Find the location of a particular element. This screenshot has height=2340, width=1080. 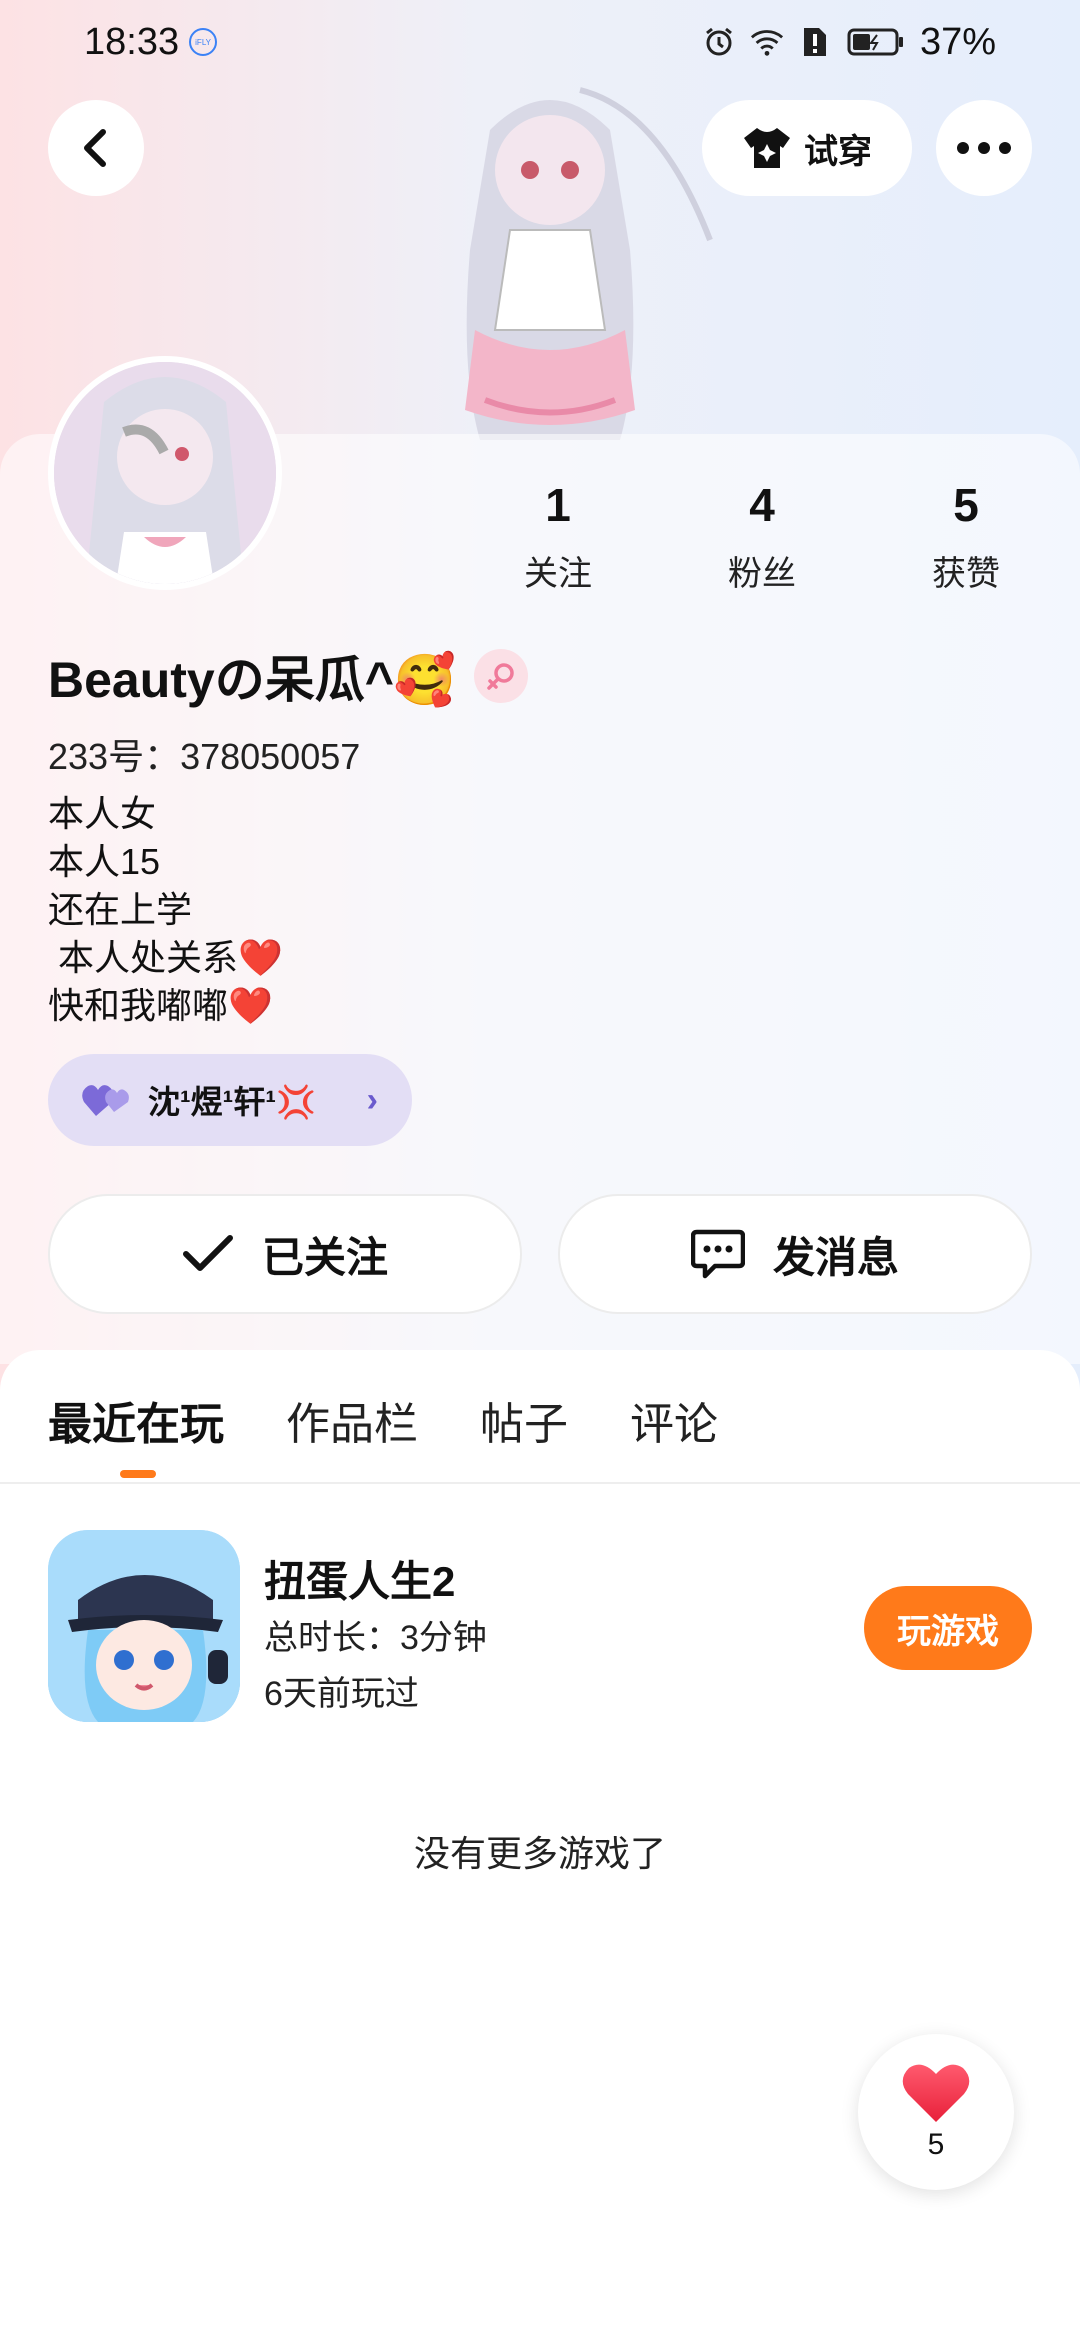

profile-tabs: 最近在玩 作品栏 帖子 评论 is located at coordinates (383, 1433).